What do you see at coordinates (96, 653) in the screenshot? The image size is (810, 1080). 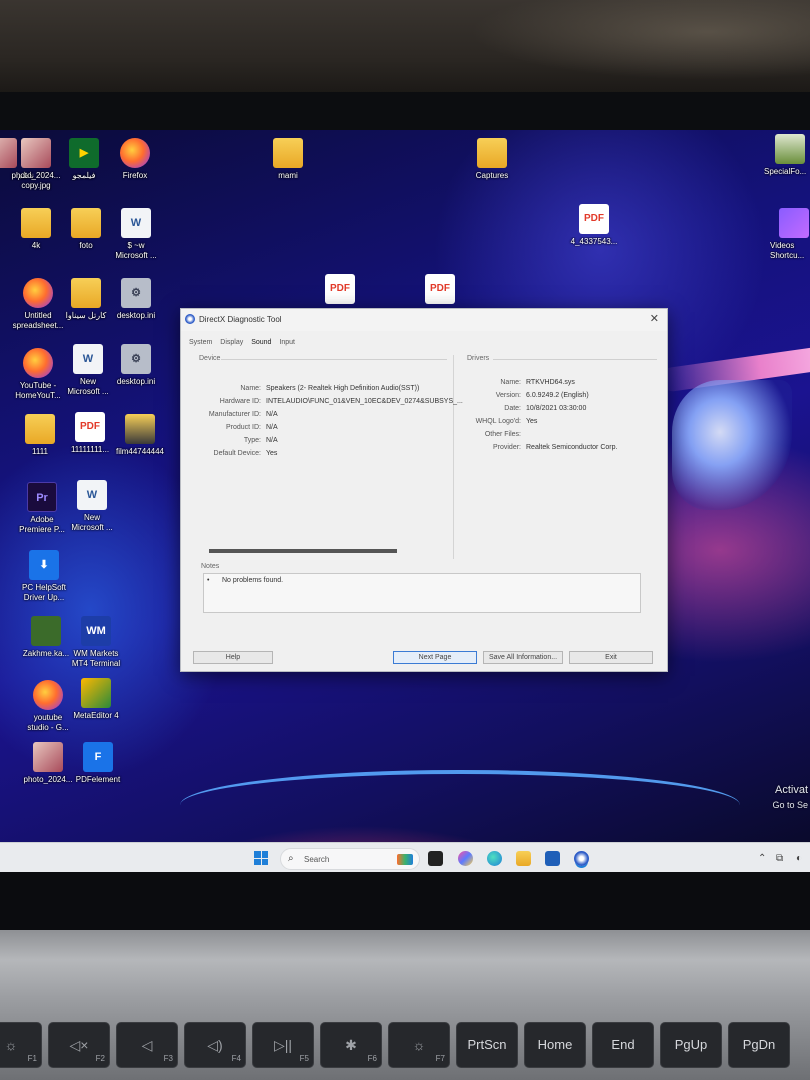 I see `desktop-icon-label: WM Markets` at bounding box center [96, 653].